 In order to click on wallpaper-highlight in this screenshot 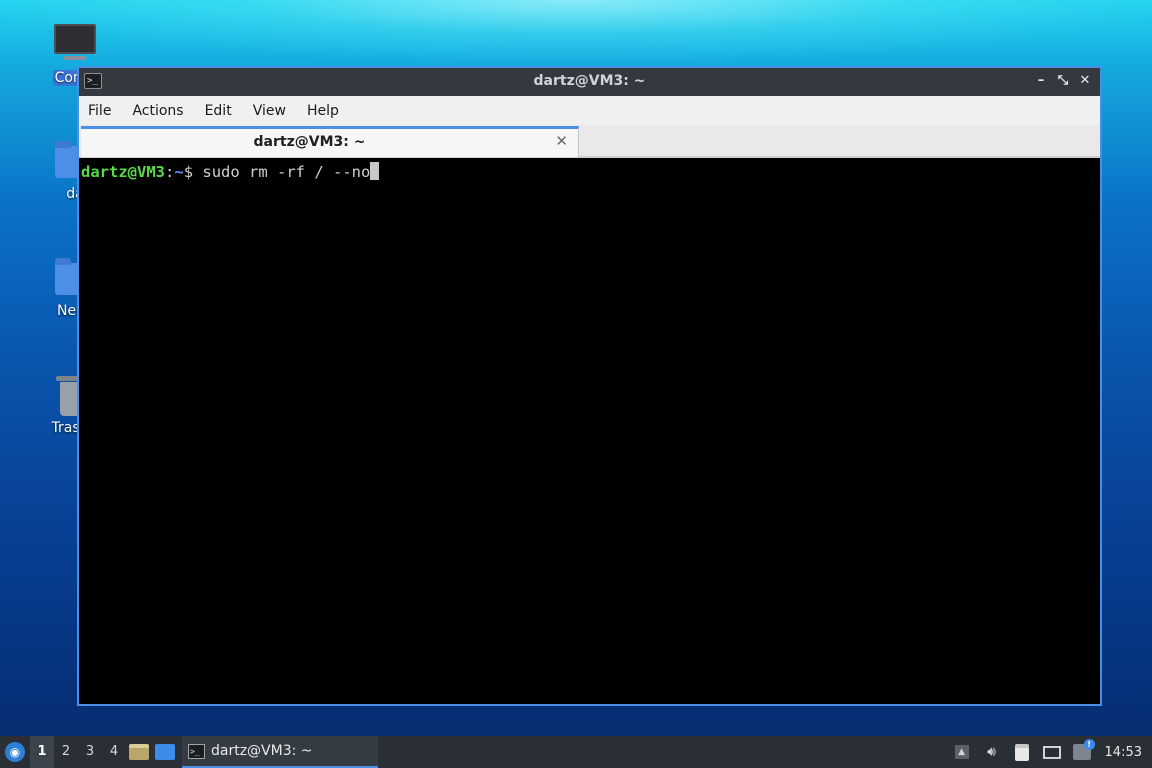, I will do `click(576, 30)`.